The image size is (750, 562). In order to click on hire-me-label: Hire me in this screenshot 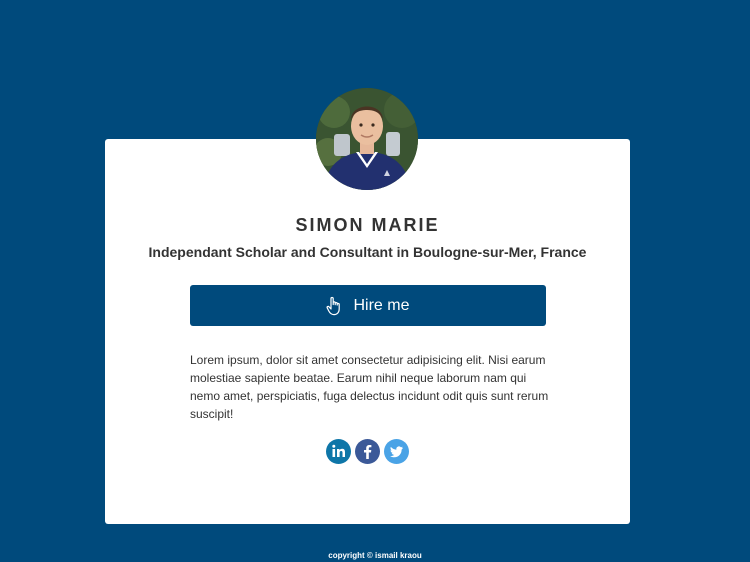, I will do `click(381, 305)`.